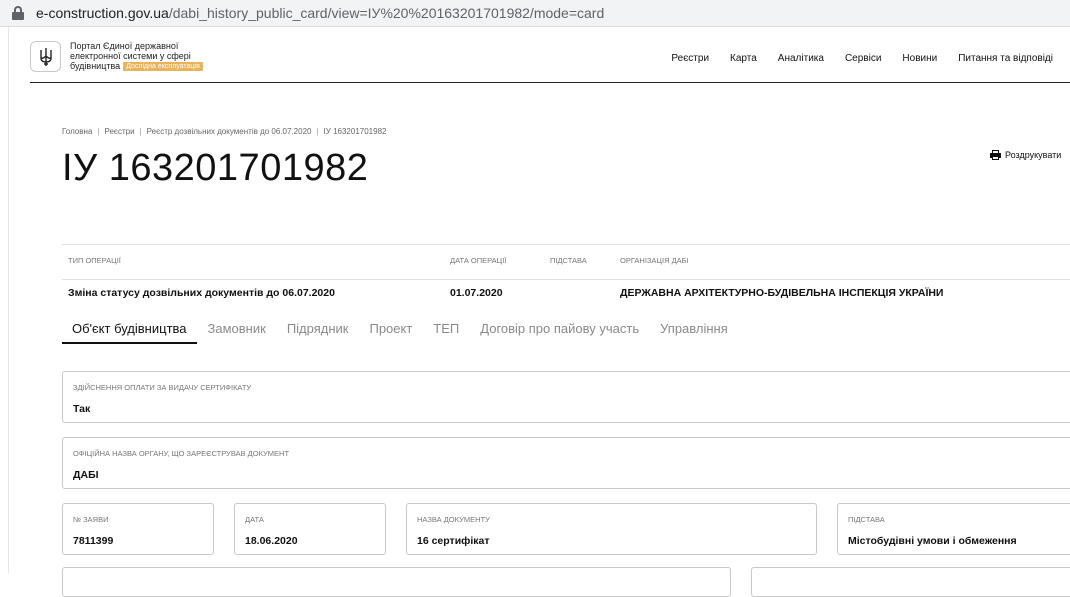 Image resolution: width=1070 pixels, height=597 pixels. Describe the element at coordinates (77, 131) in the screenshot. I see `breadcrumb-home: Головна` at that location.